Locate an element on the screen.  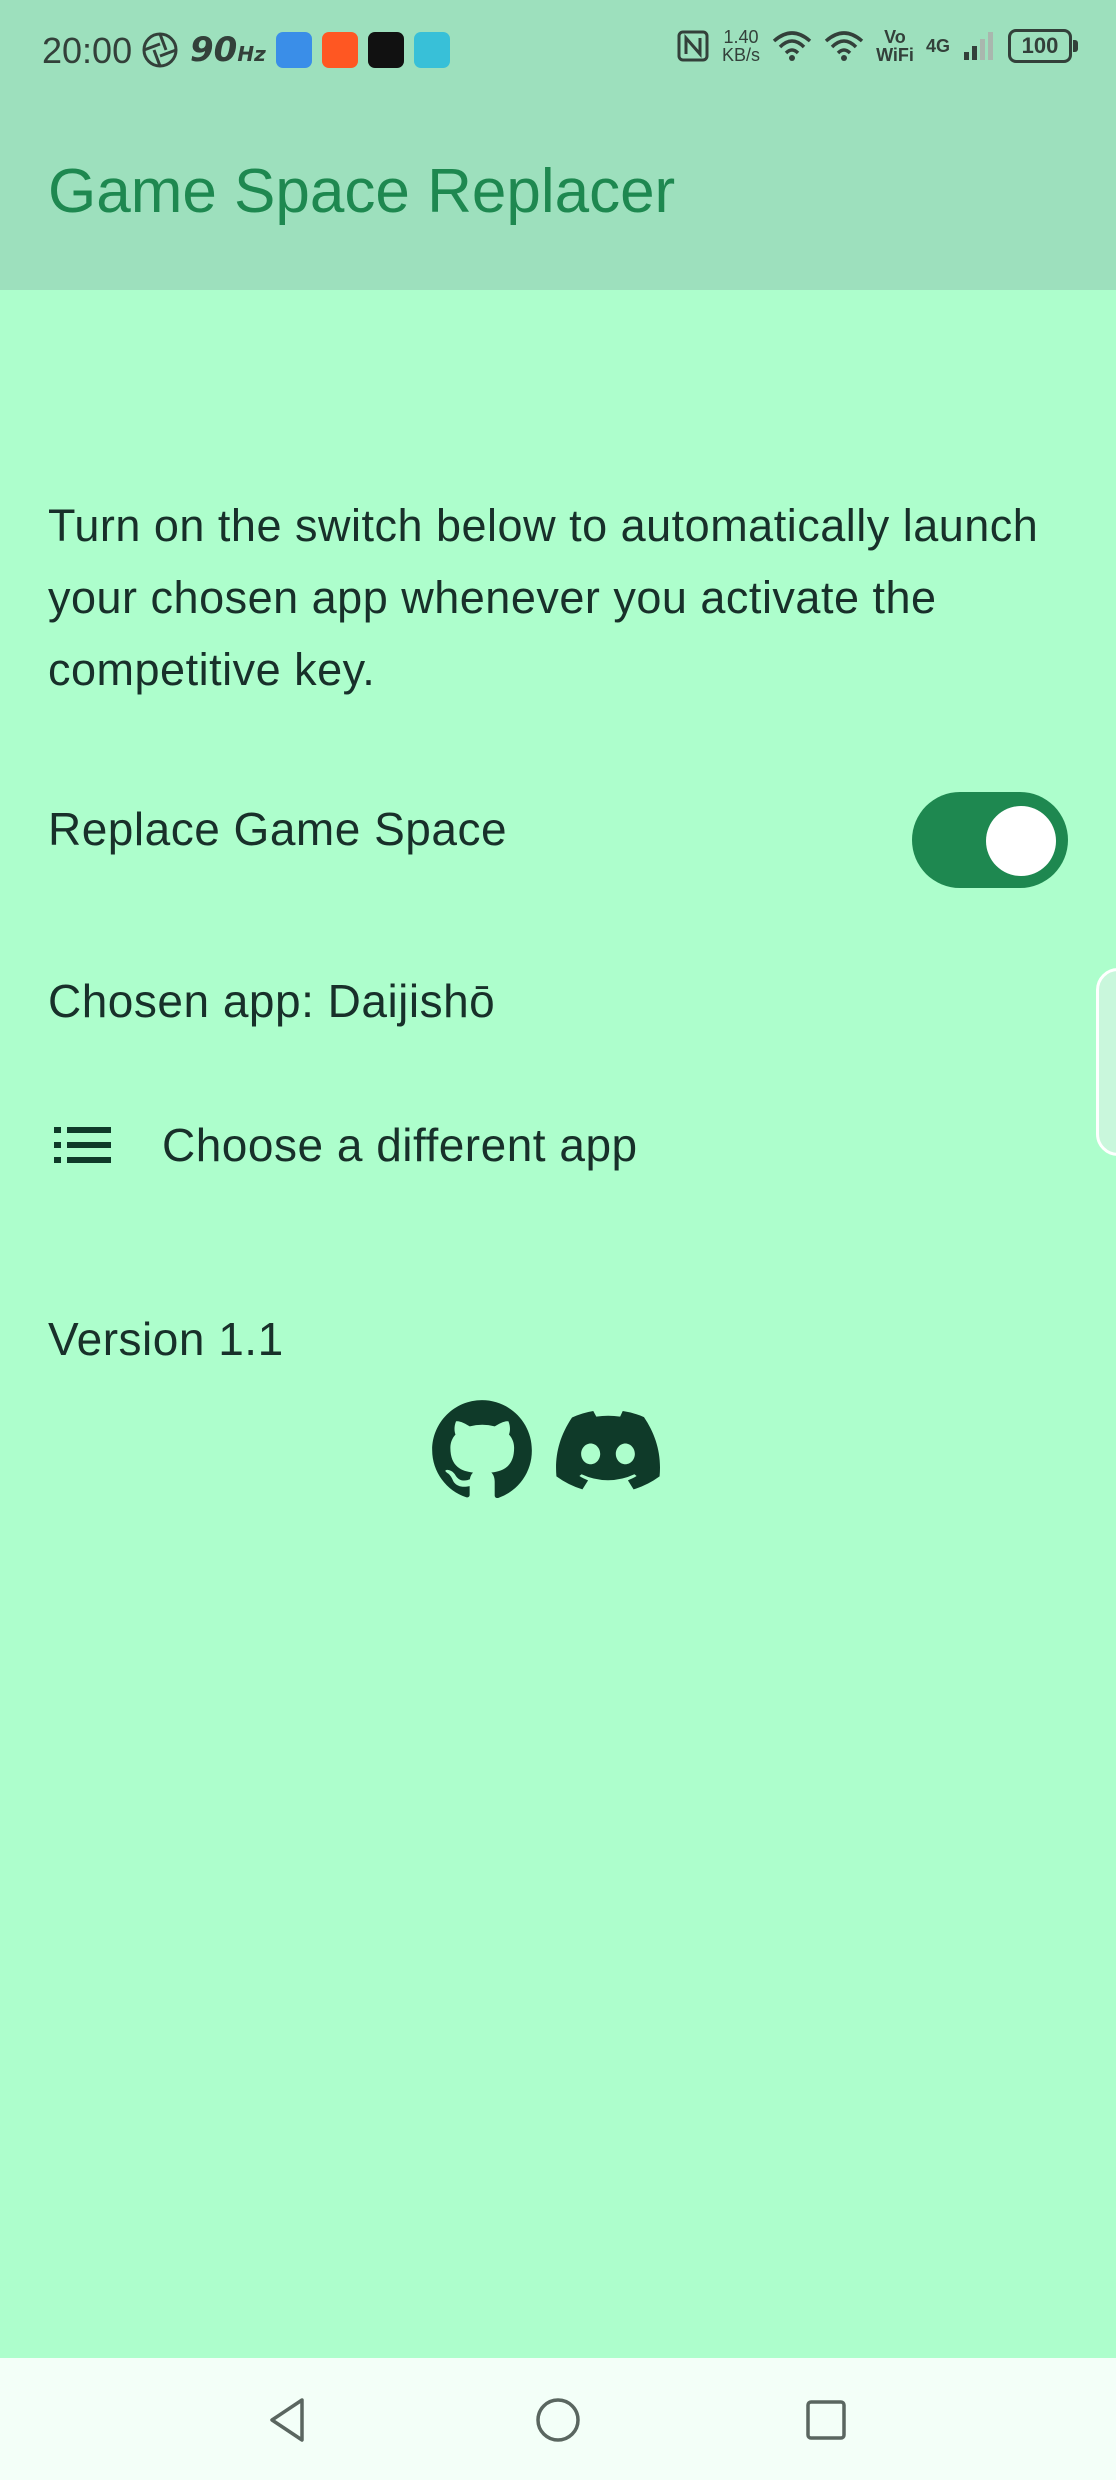
refresh-rate: 90Hz is located at coordinates (228, 50).